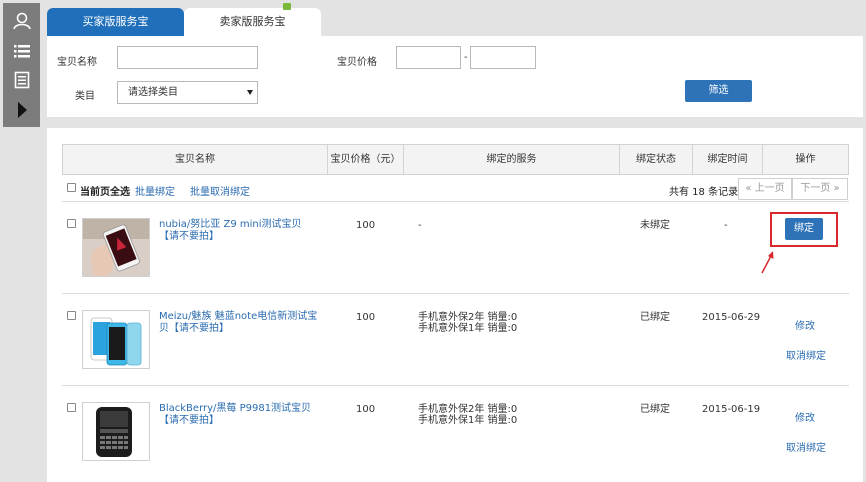 The image size is (866, 482). What do you see at coordinates (71, 187) in the screenshot?
I see `select-all-checkbox` at bounding box center [71, 187].